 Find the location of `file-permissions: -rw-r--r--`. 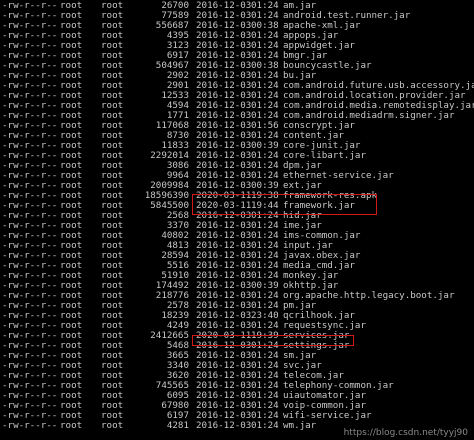

file-permissions: -rw-r--r-- is located at coordinates (30, 425).